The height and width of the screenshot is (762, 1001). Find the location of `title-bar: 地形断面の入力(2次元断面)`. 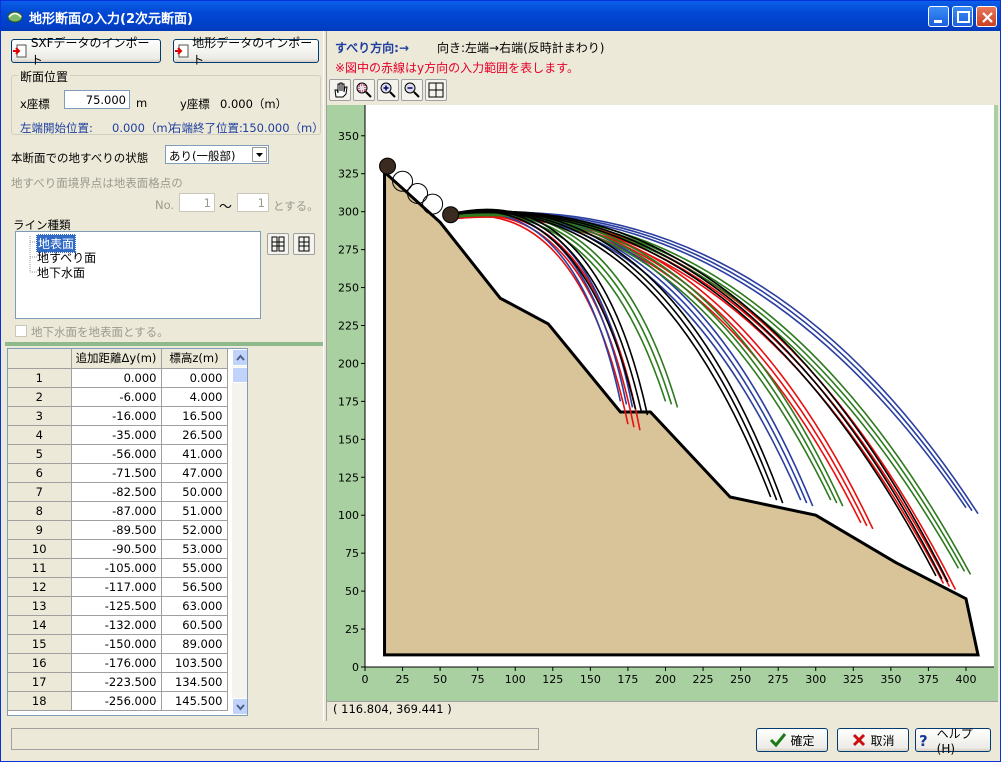

title-bar: 地形断面の入力(2次元断面) is located at coordinates (500, 16).